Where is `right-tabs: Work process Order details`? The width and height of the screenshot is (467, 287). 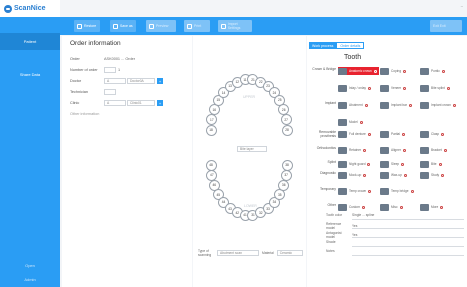 right-tabs: Work process Order details is located at coordinates (337, 45).